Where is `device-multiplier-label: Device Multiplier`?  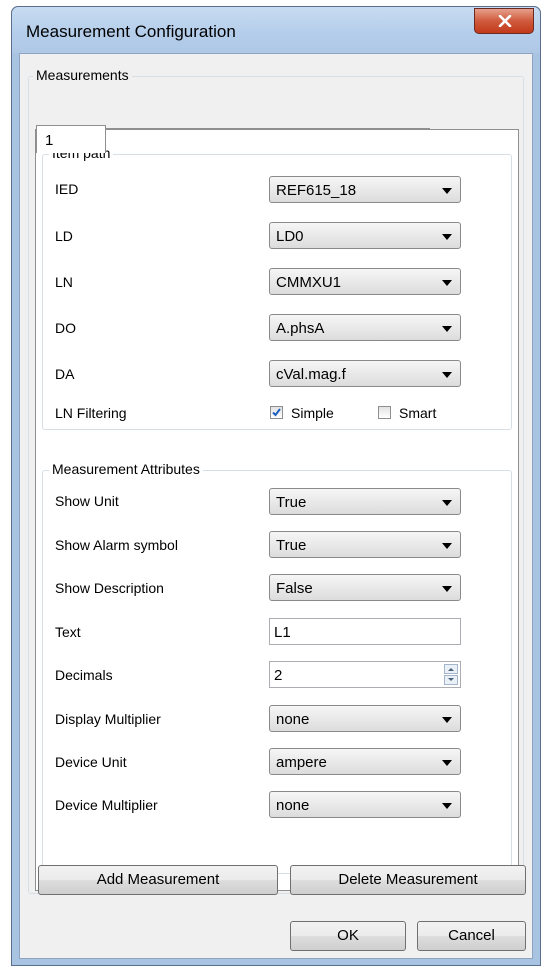
device-multiplier-label: Device Multiplier is located at coordinates (106, 805).